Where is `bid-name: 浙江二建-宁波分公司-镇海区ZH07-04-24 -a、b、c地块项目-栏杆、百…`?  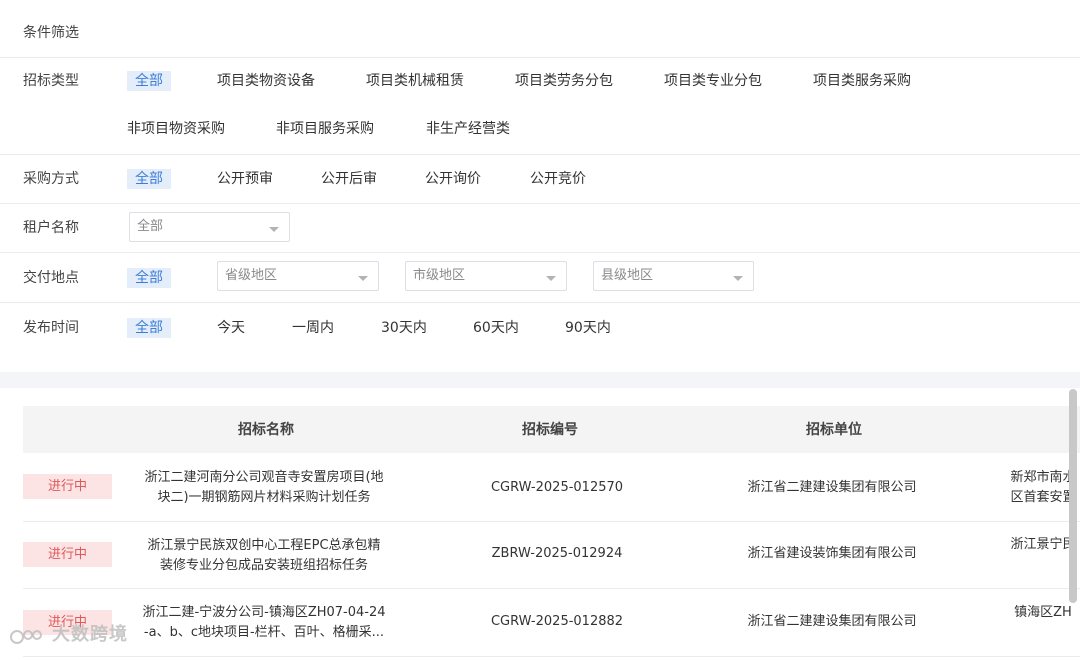 bid-name: 浙江二建-宁波分公司-镇海区ZH07-04-24 -a、b、c地块项目-栏杆、百… is located at coordinates (264, 623).